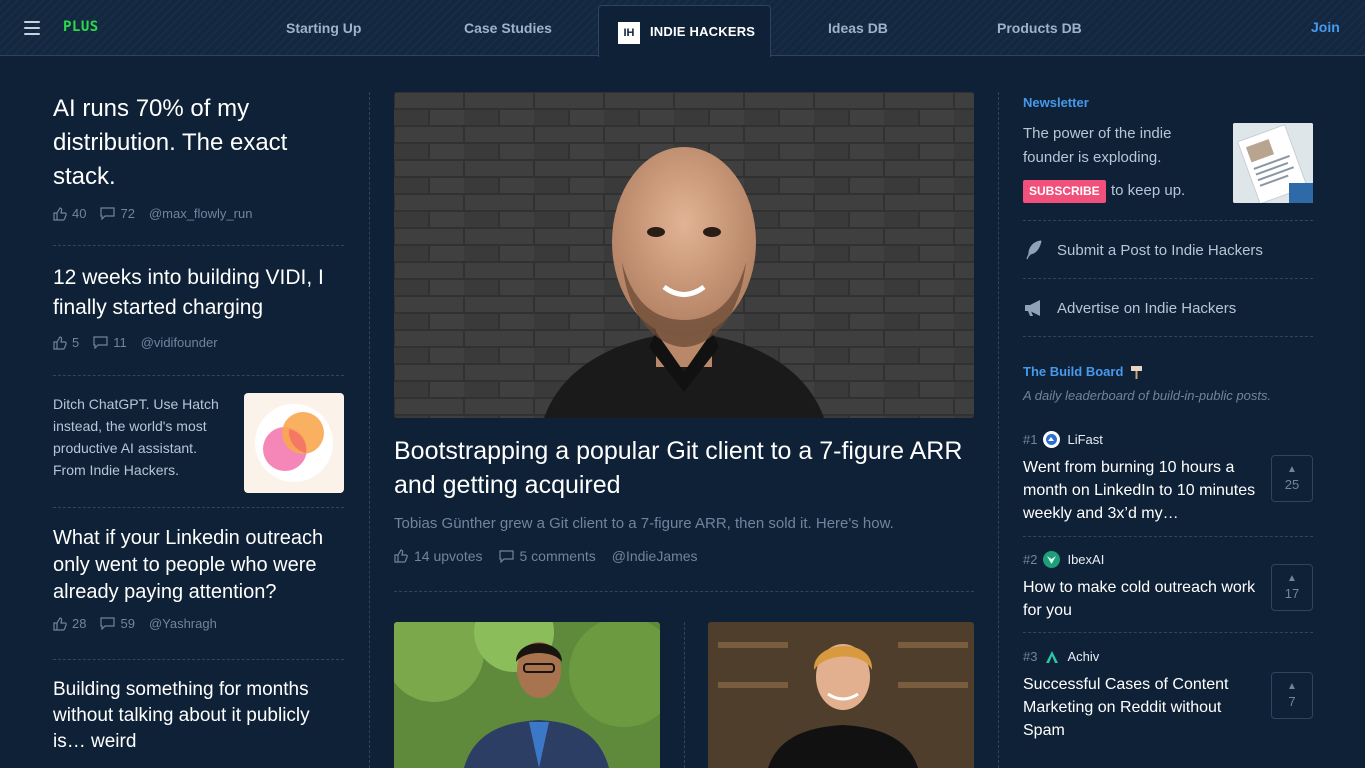  What do you see at coordinates (1160, 250) in the screenshot?
I see `submit-post-label: Submit a Post to Indie Hackers` at bounding box center [1160, 250].